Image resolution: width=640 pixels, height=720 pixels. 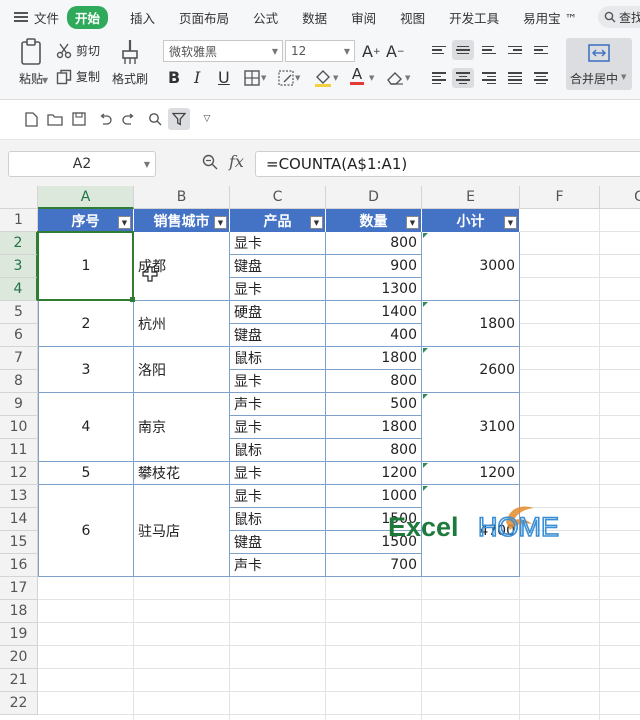 I want to click on cell-seq-no: 1, so click(x=86, y=266).